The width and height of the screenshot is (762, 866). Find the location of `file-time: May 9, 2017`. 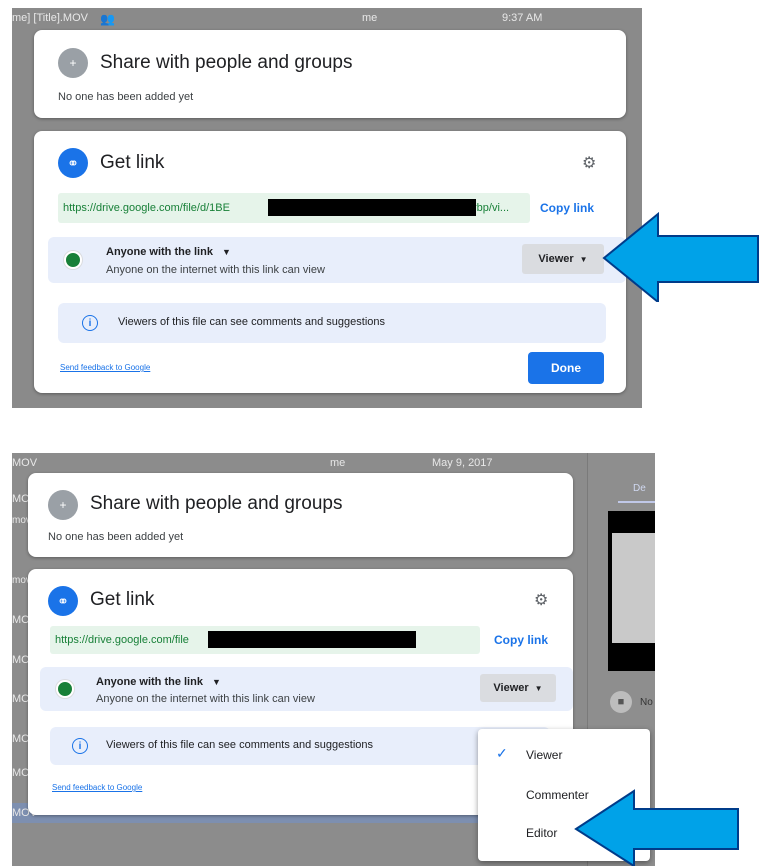

file-time: May 9, 2017 is located at coordinates (462, 463).